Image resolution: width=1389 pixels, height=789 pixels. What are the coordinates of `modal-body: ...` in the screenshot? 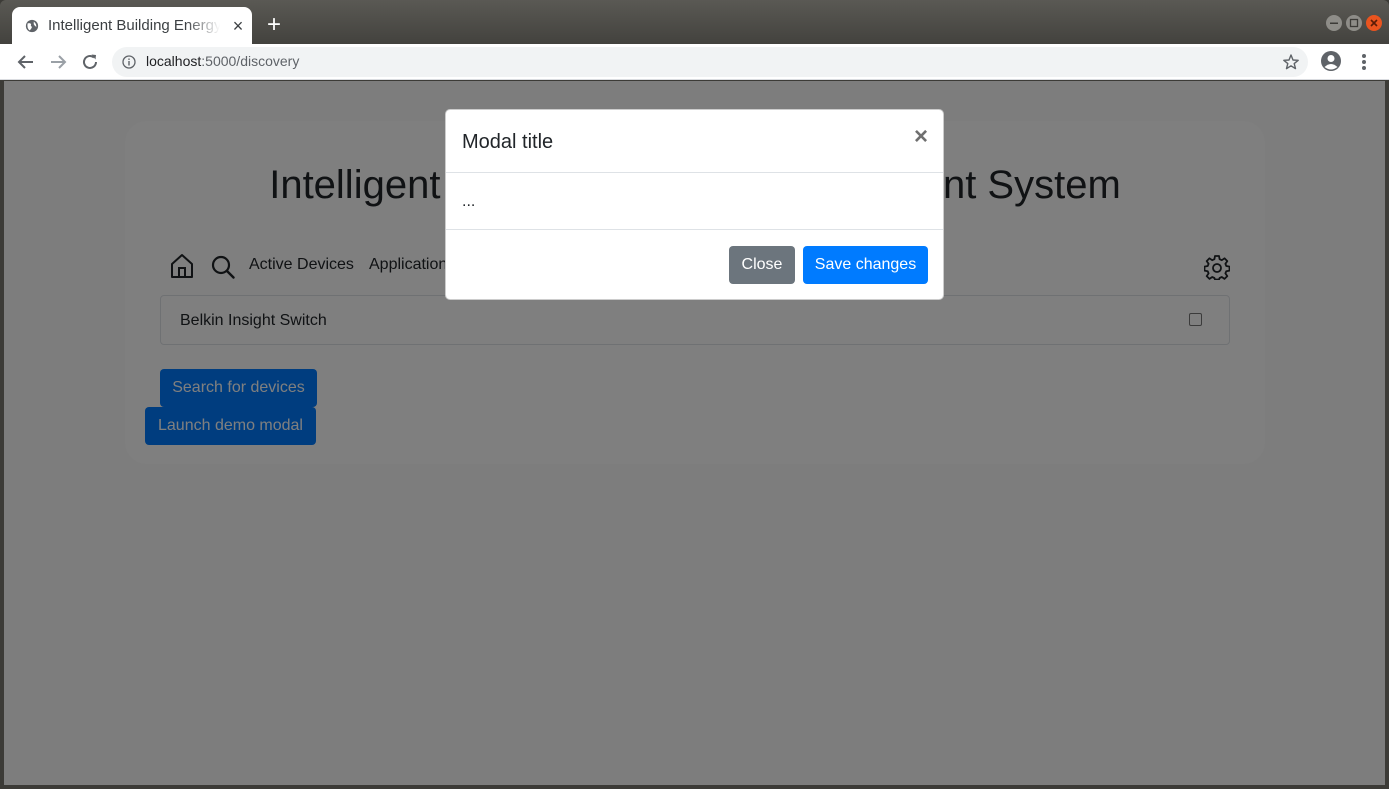 It's located at (694, 201).